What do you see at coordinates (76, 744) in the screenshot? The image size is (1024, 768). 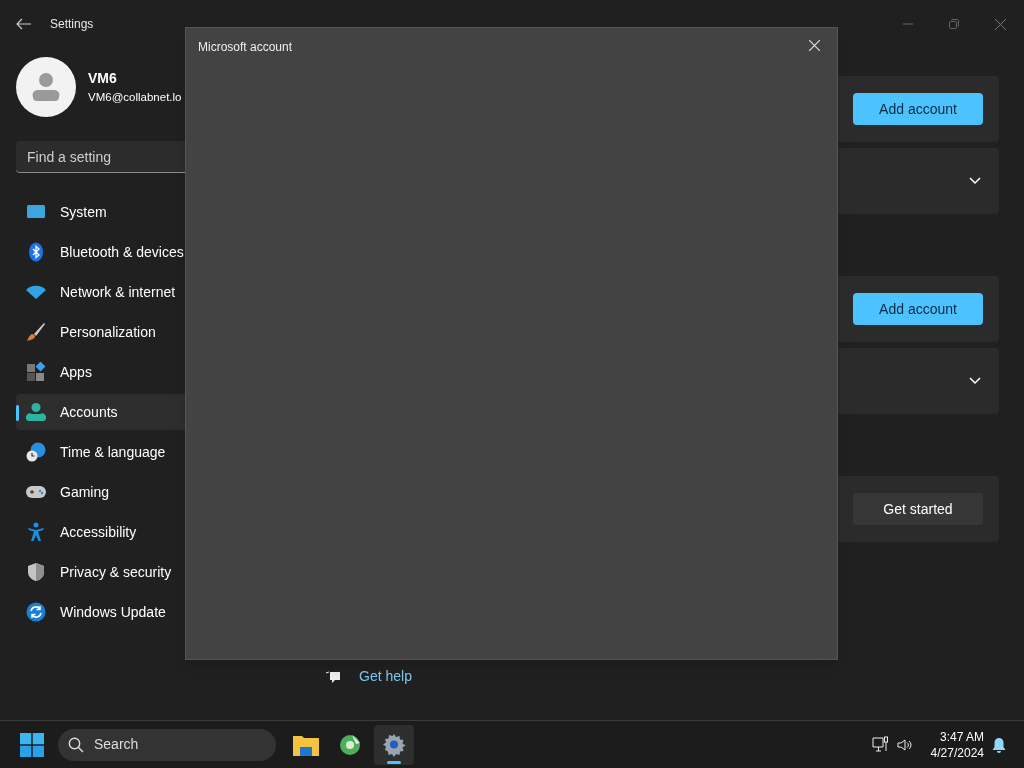 I see `search-icon` at bounding box center [76, 744].